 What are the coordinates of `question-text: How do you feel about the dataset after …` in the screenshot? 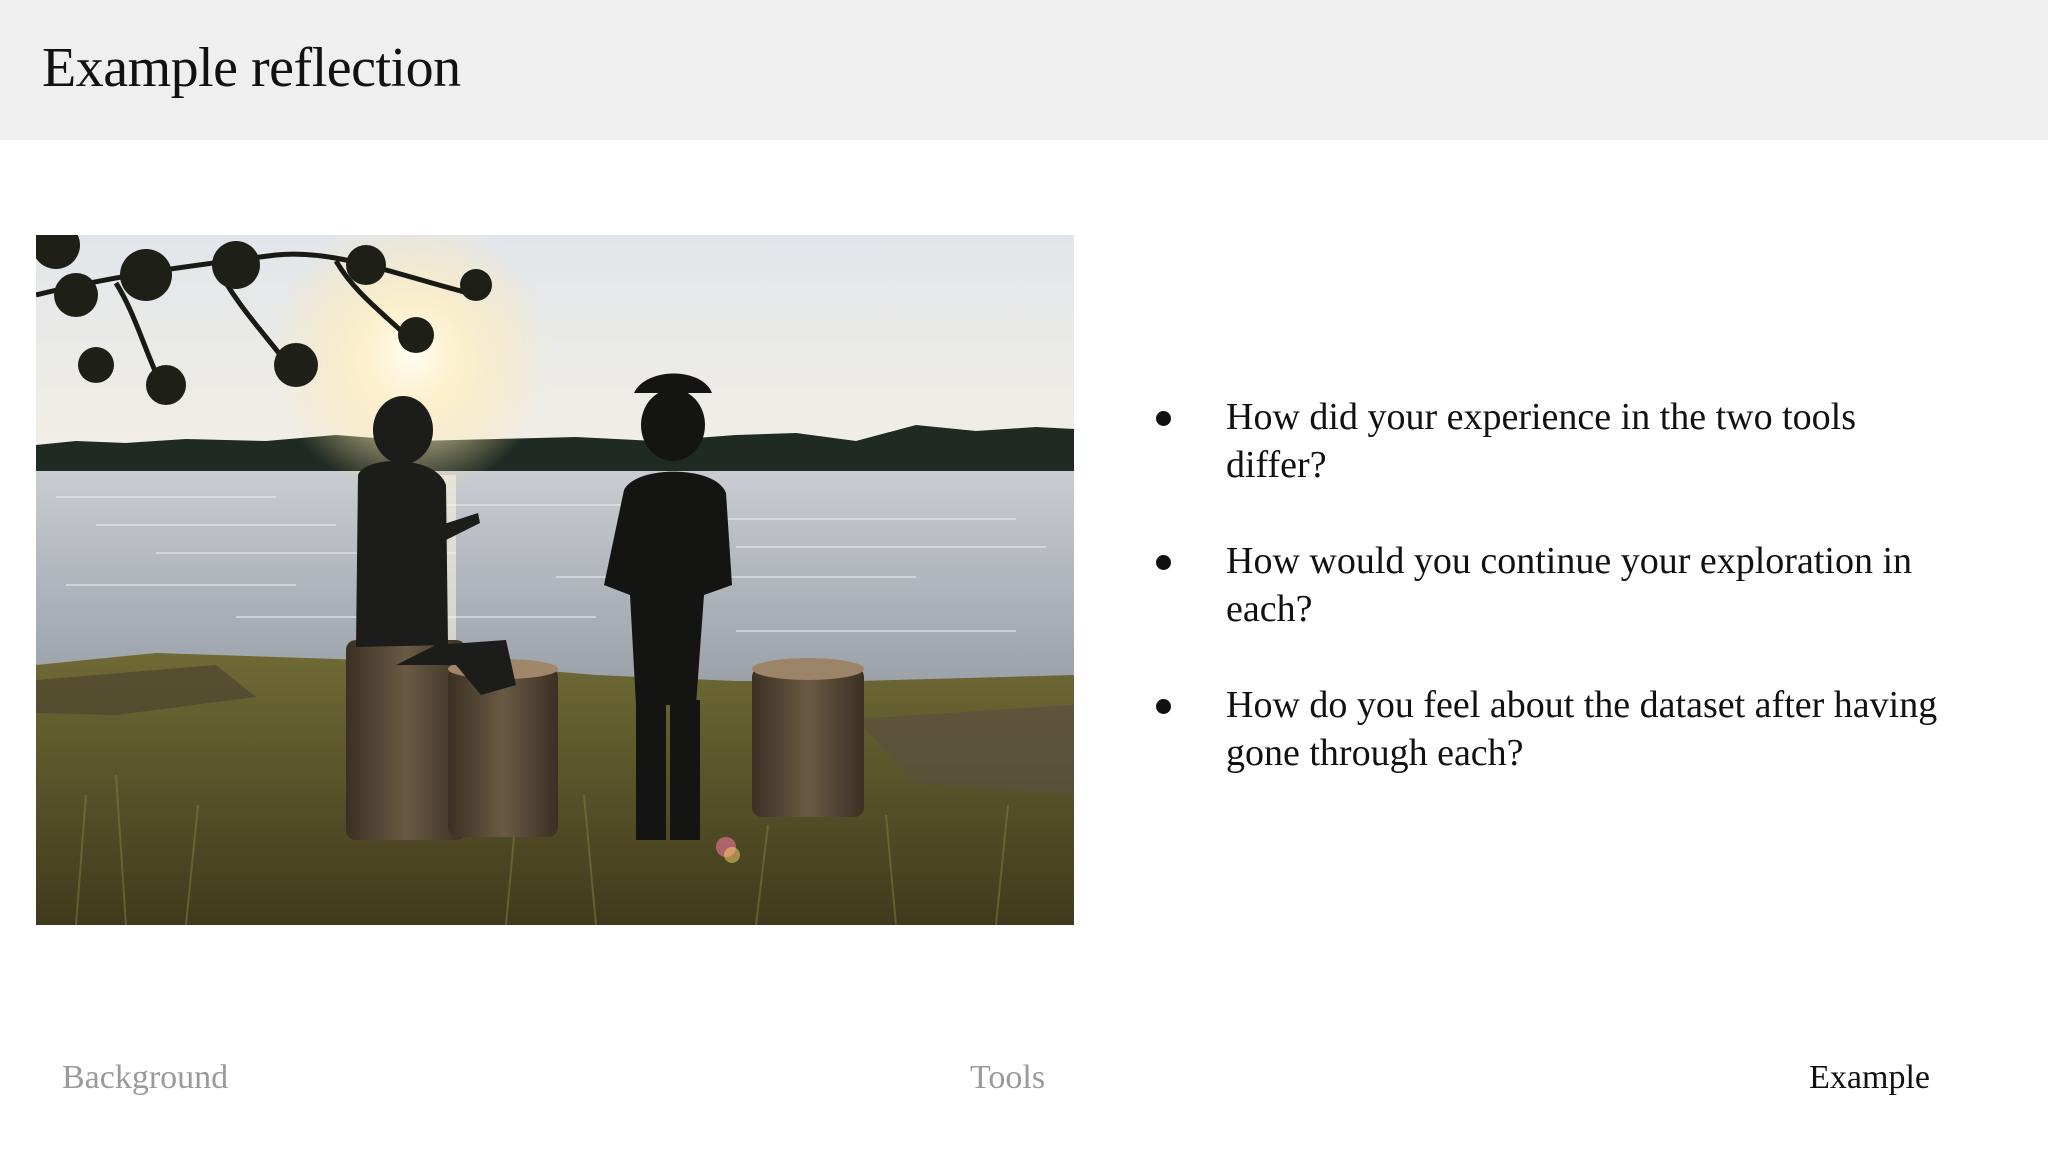 It's located at (1582, 729).